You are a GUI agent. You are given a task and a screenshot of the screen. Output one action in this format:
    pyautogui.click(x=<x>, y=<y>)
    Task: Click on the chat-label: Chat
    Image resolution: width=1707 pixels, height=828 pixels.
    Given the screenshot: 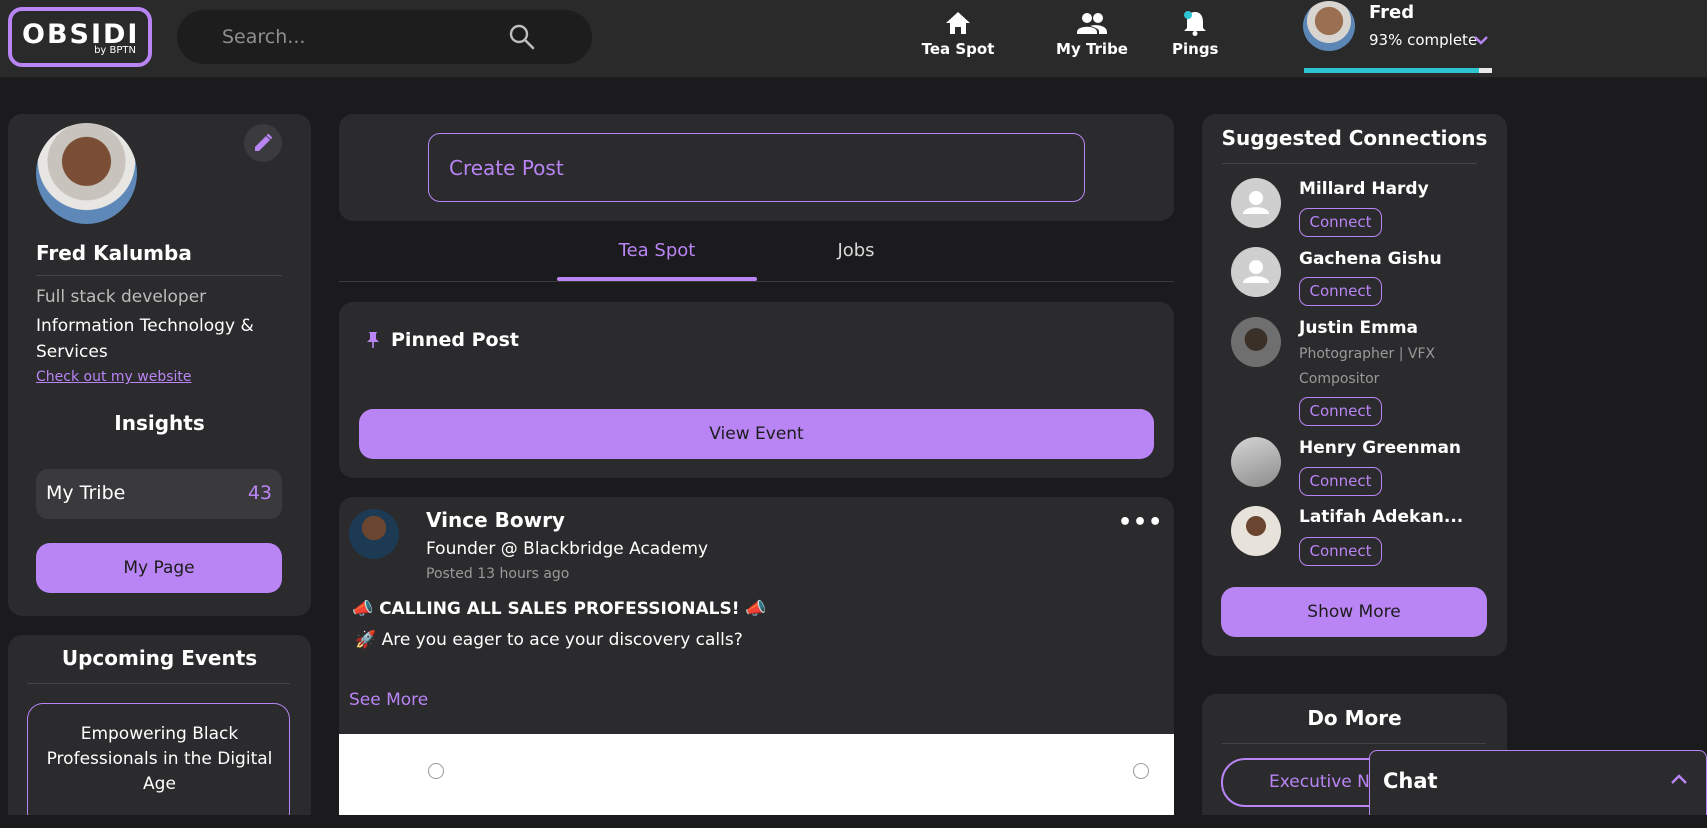 What is the action you would take?
    pyautogui.click(x=1410, y=781)
    